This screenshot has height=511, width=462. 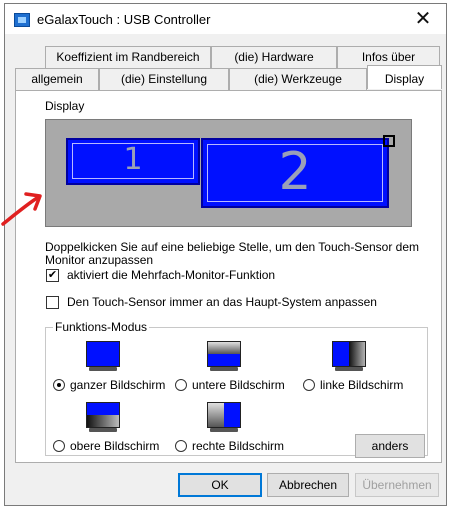 I want to click on tab-allgemein: allgemein, so click(x=57, y=79).